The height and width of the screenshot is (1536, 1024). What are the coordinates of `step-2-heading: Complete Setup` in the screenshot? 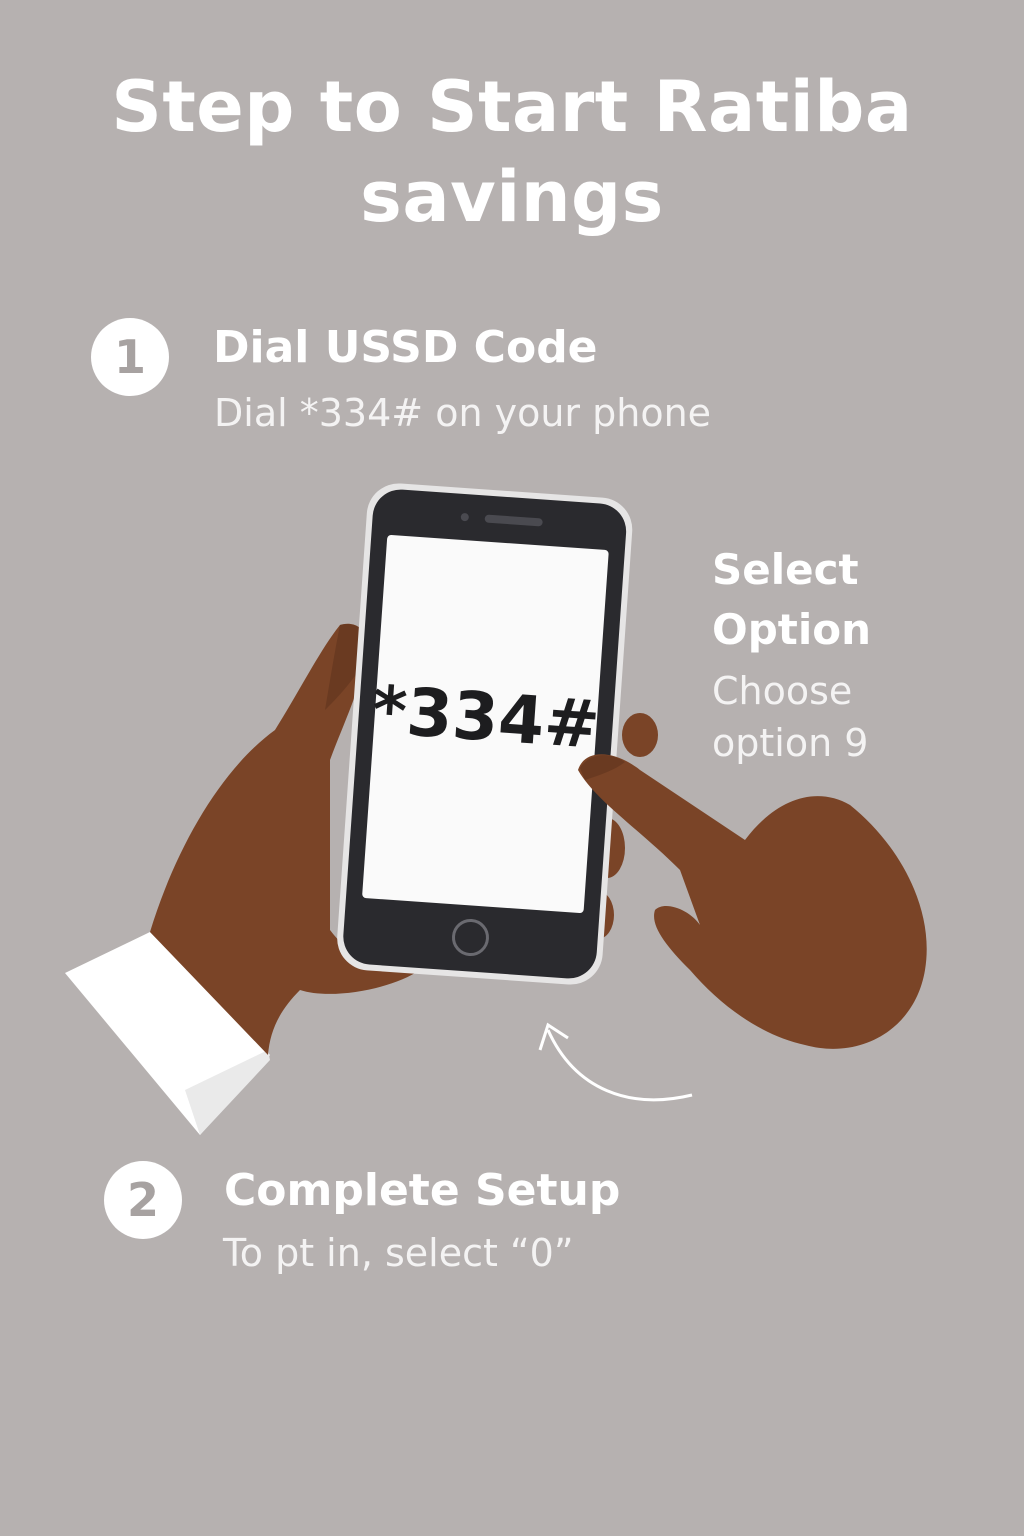 It's located at (422, 1190).